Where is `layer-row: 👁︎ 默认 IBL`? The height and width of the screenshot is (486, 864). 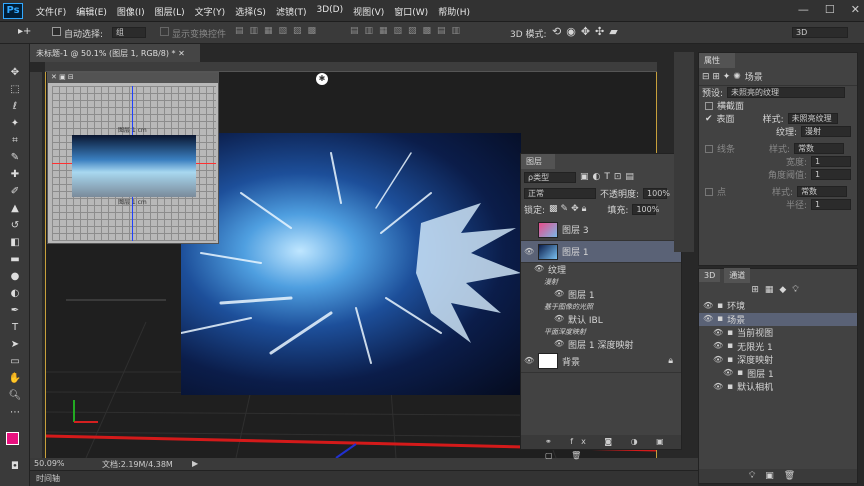 layer-row: 👁︎ 默认 IBL is located at coordinates (601, 319).